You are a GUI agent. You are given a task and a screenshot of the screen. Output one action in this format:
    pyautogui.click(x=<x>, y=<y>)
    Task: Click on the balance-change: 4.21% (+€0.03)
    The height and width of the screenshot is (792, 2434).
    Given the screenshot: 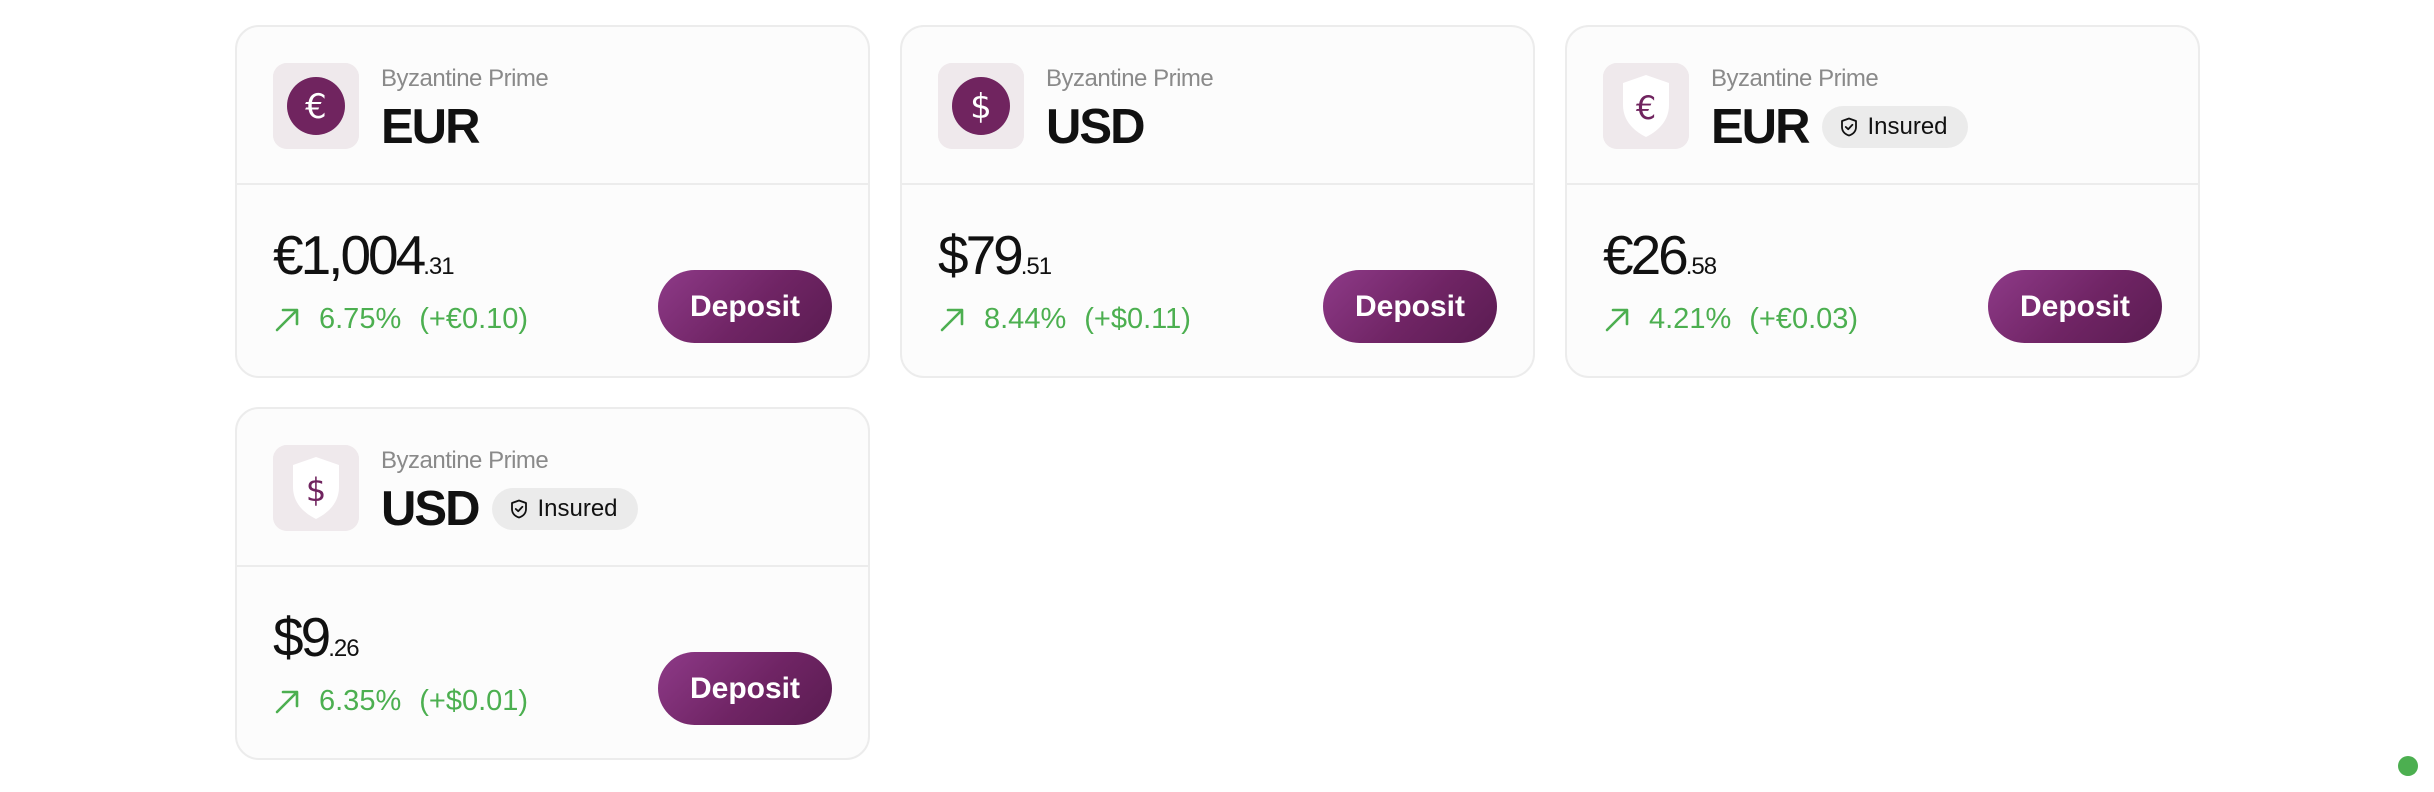 What is the action you would take?
    pyautogui.click(x=1730, y=319)
    